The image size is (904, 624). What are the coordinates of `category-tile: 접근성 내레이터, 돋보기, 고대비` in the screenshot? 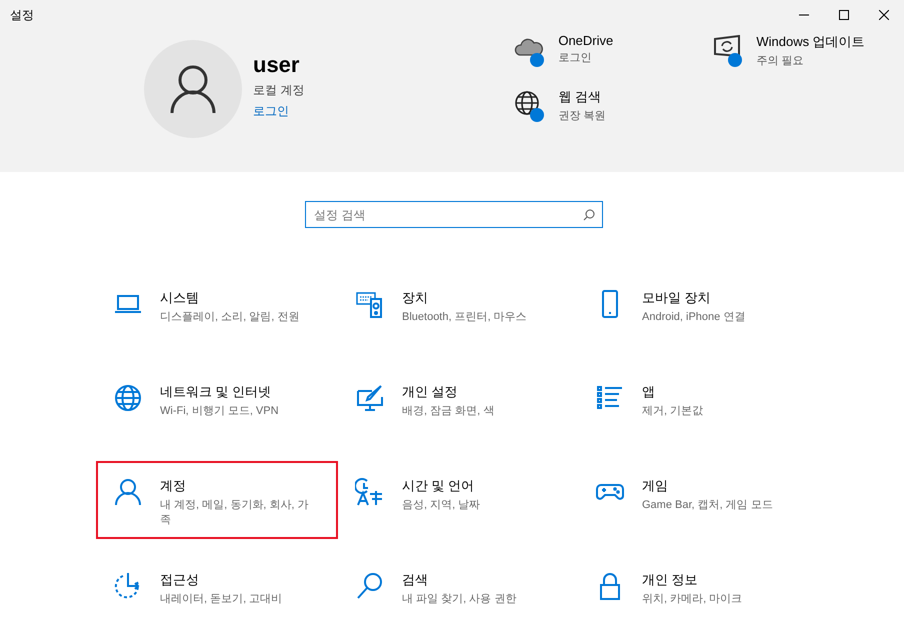 It's located at (217, 589).